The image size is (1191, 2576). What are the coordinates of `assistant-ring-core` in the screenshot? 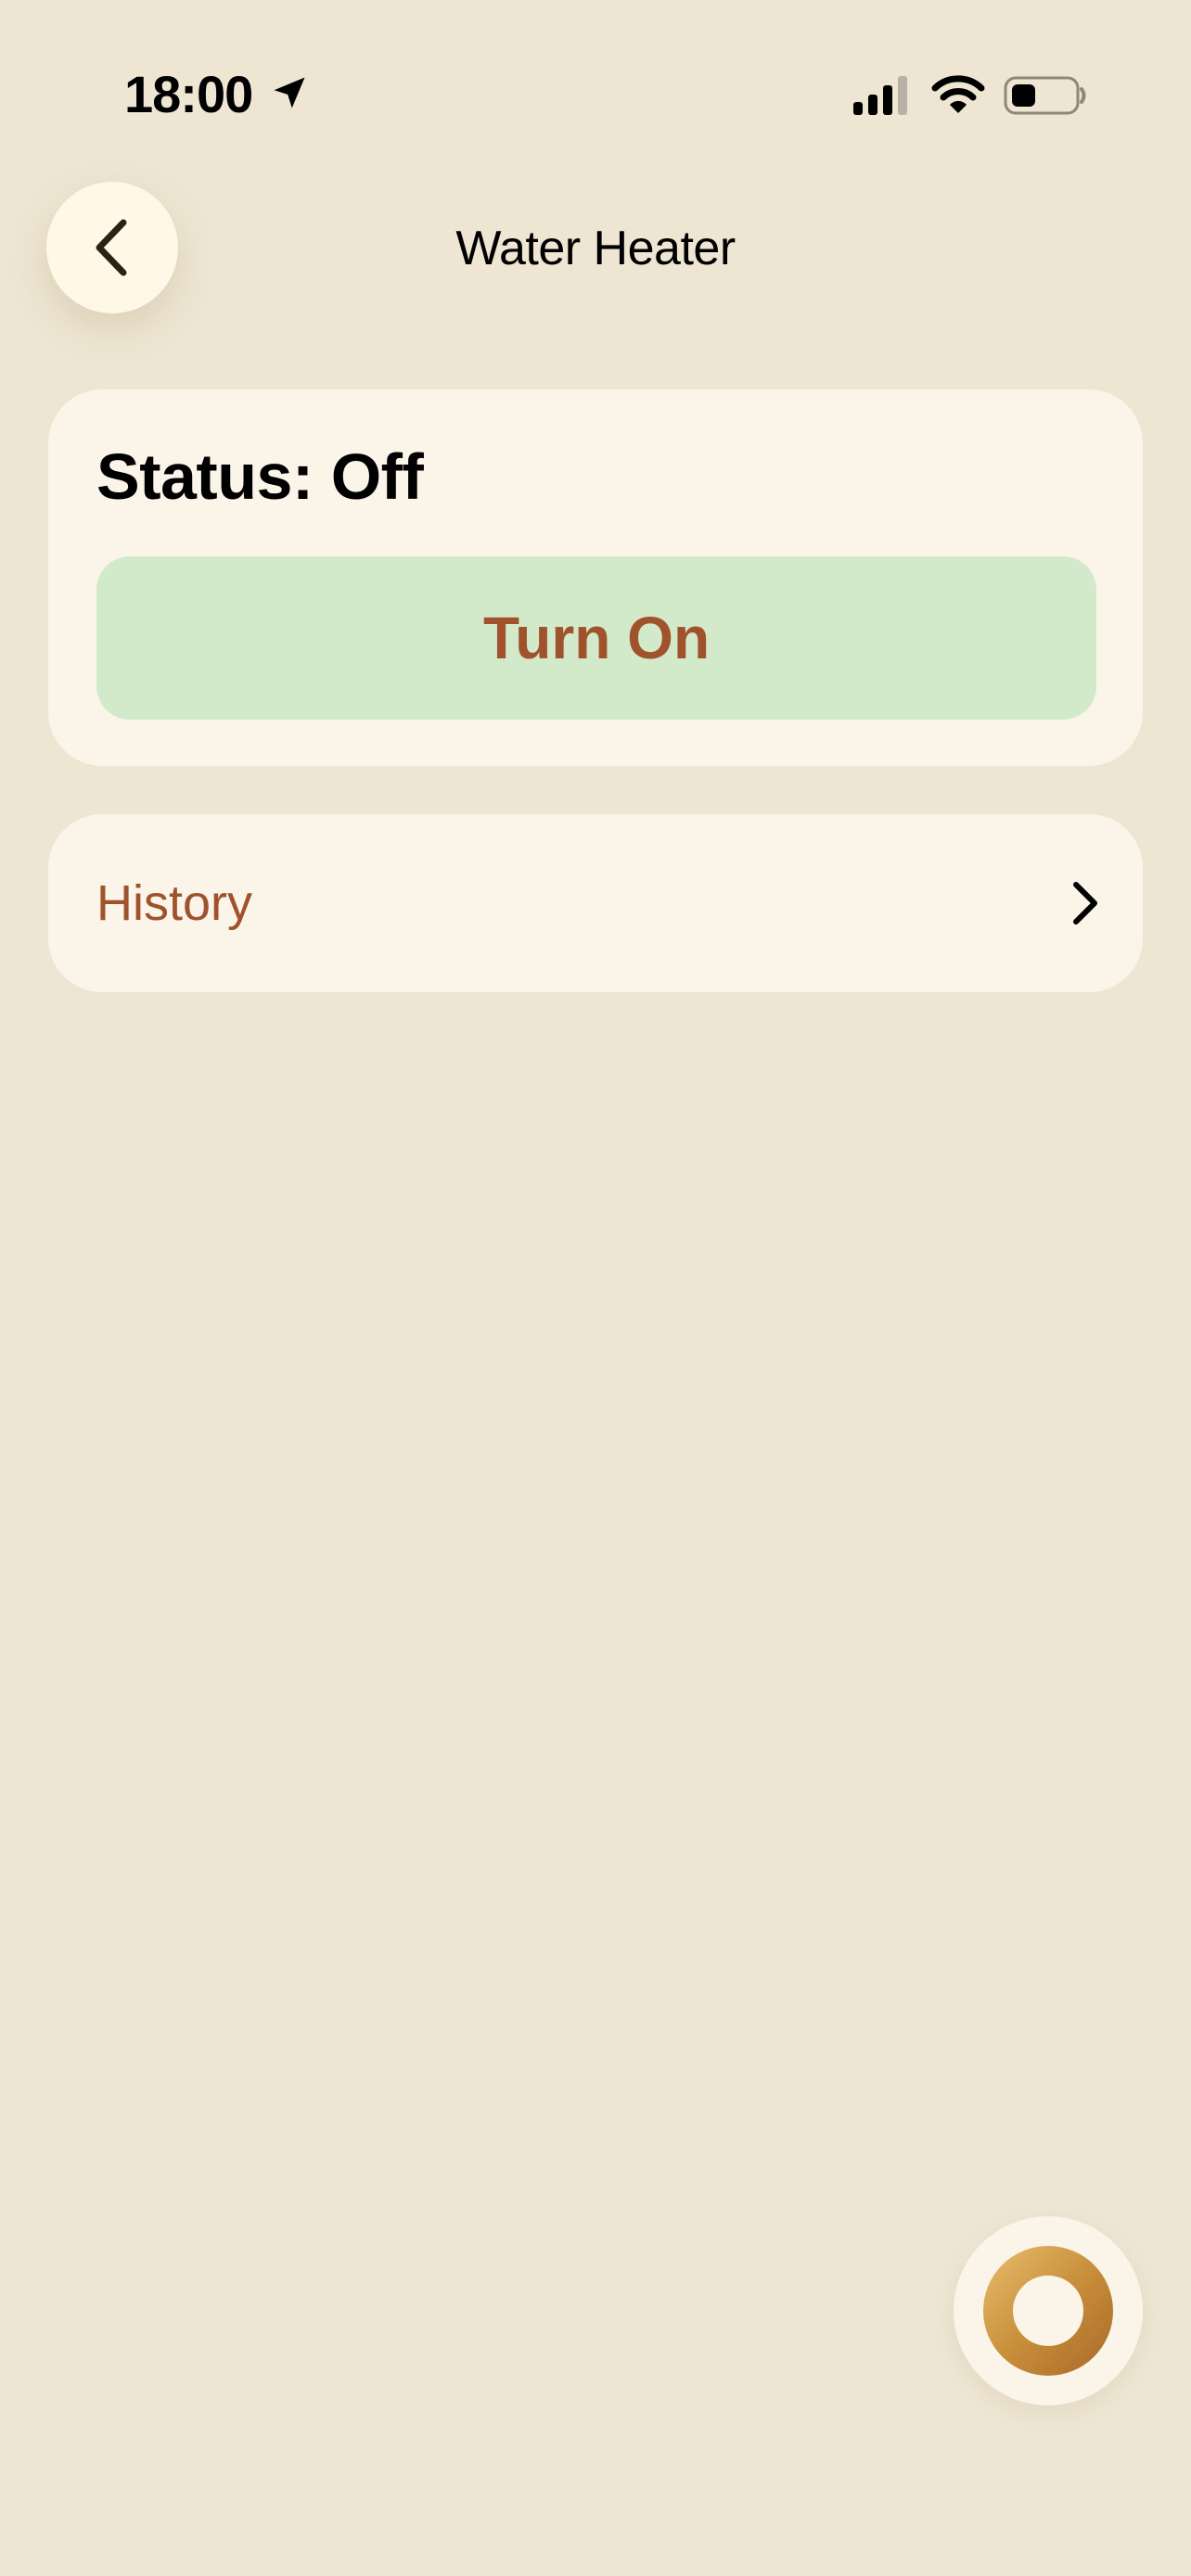 It's located at (1048, 2311).